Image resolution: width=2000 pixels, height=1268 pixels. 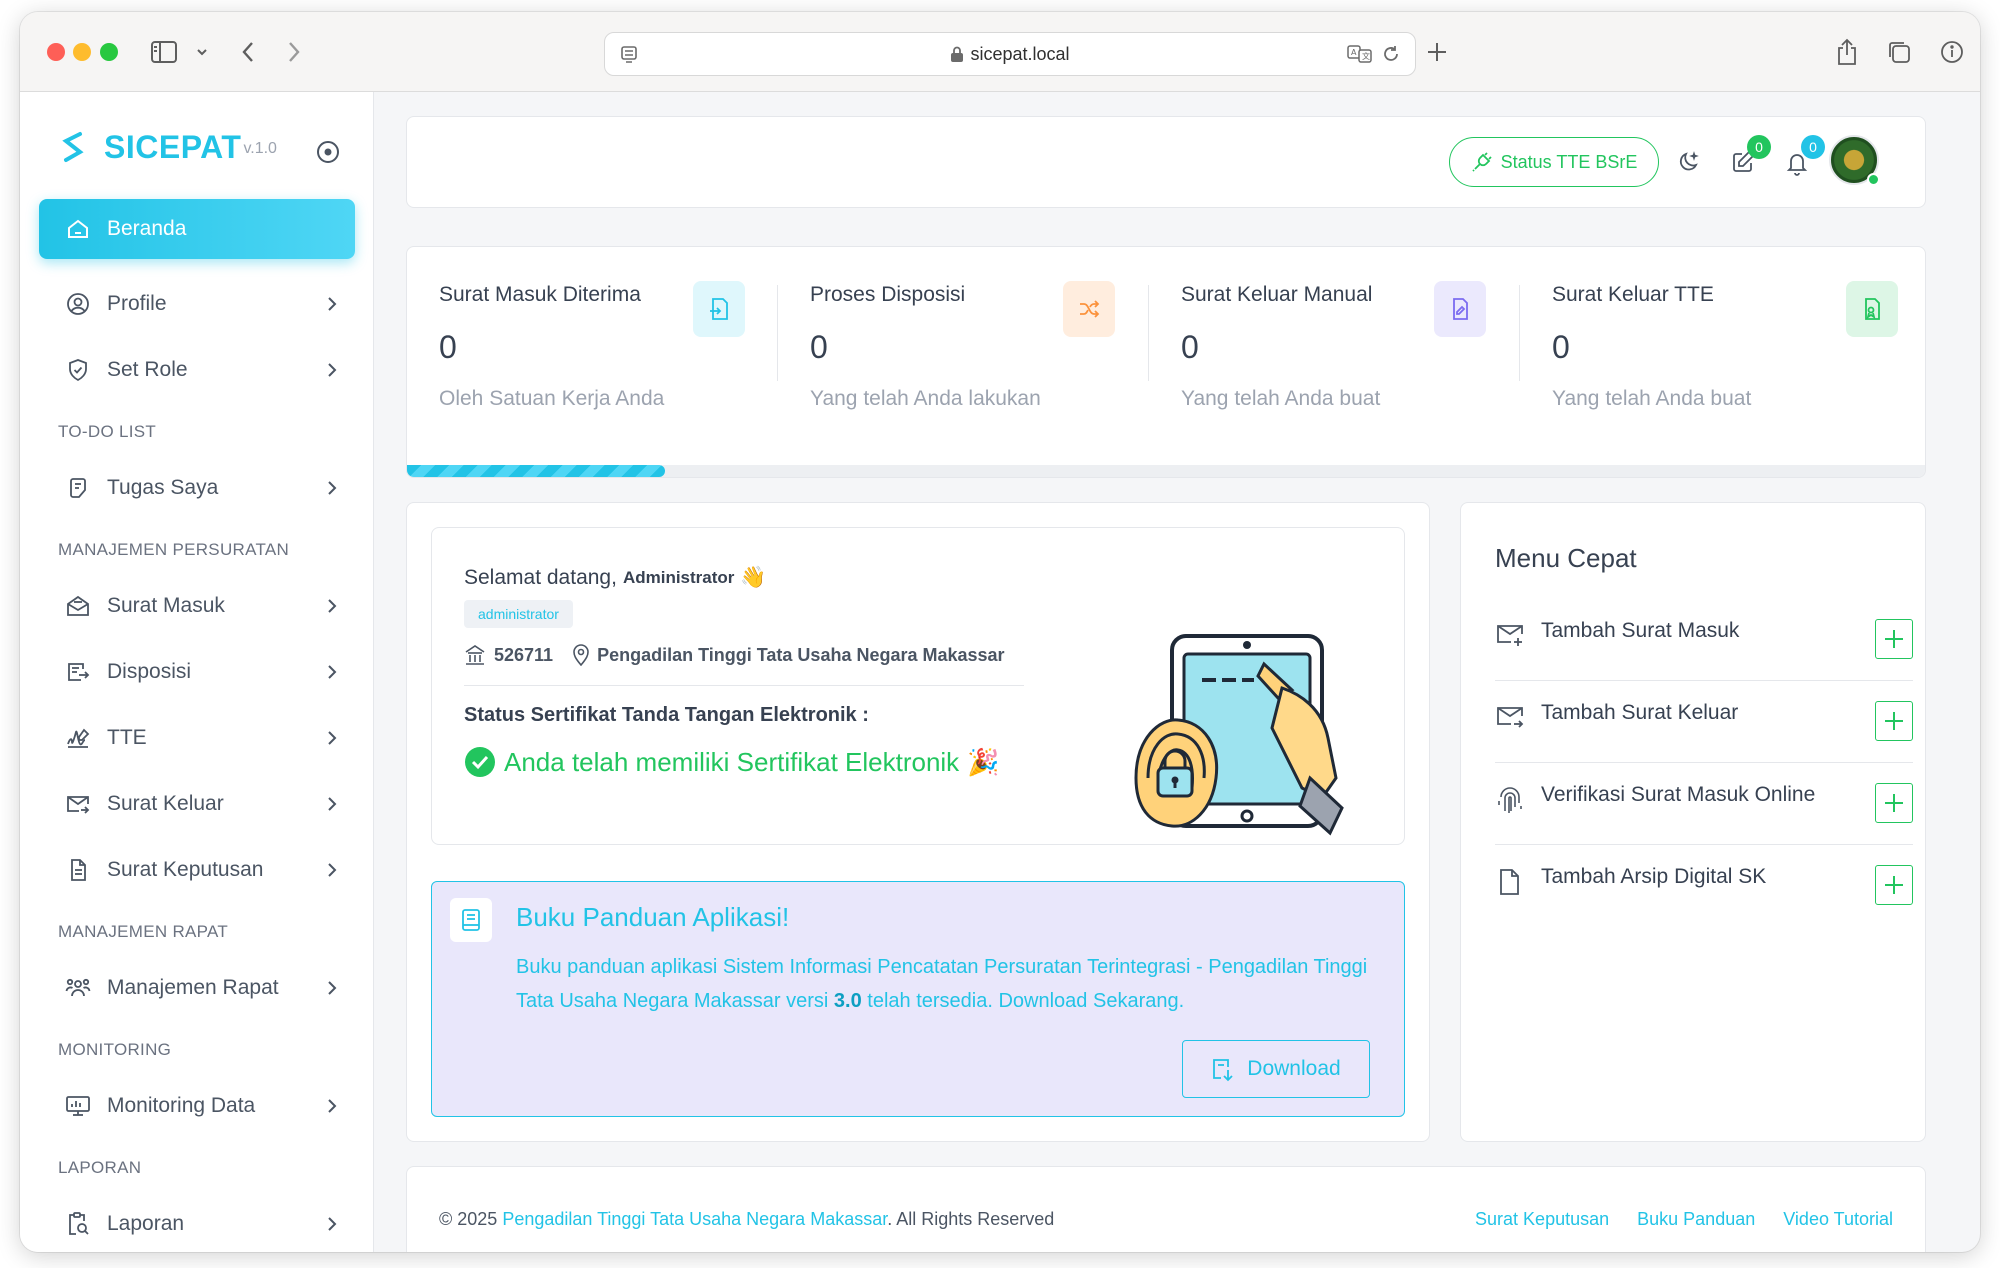 What do you see at coordinates (78, 488) in the screenshot?
I see `clipboard-list-icon` at bounding box center [78, 488].